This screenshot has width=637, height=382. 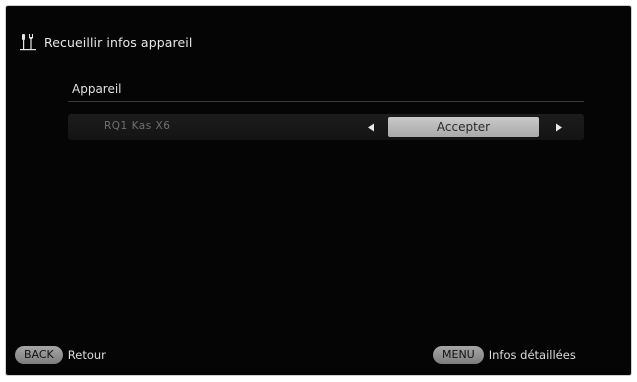 I want to click on section-divider, so click(x=326, y=101).